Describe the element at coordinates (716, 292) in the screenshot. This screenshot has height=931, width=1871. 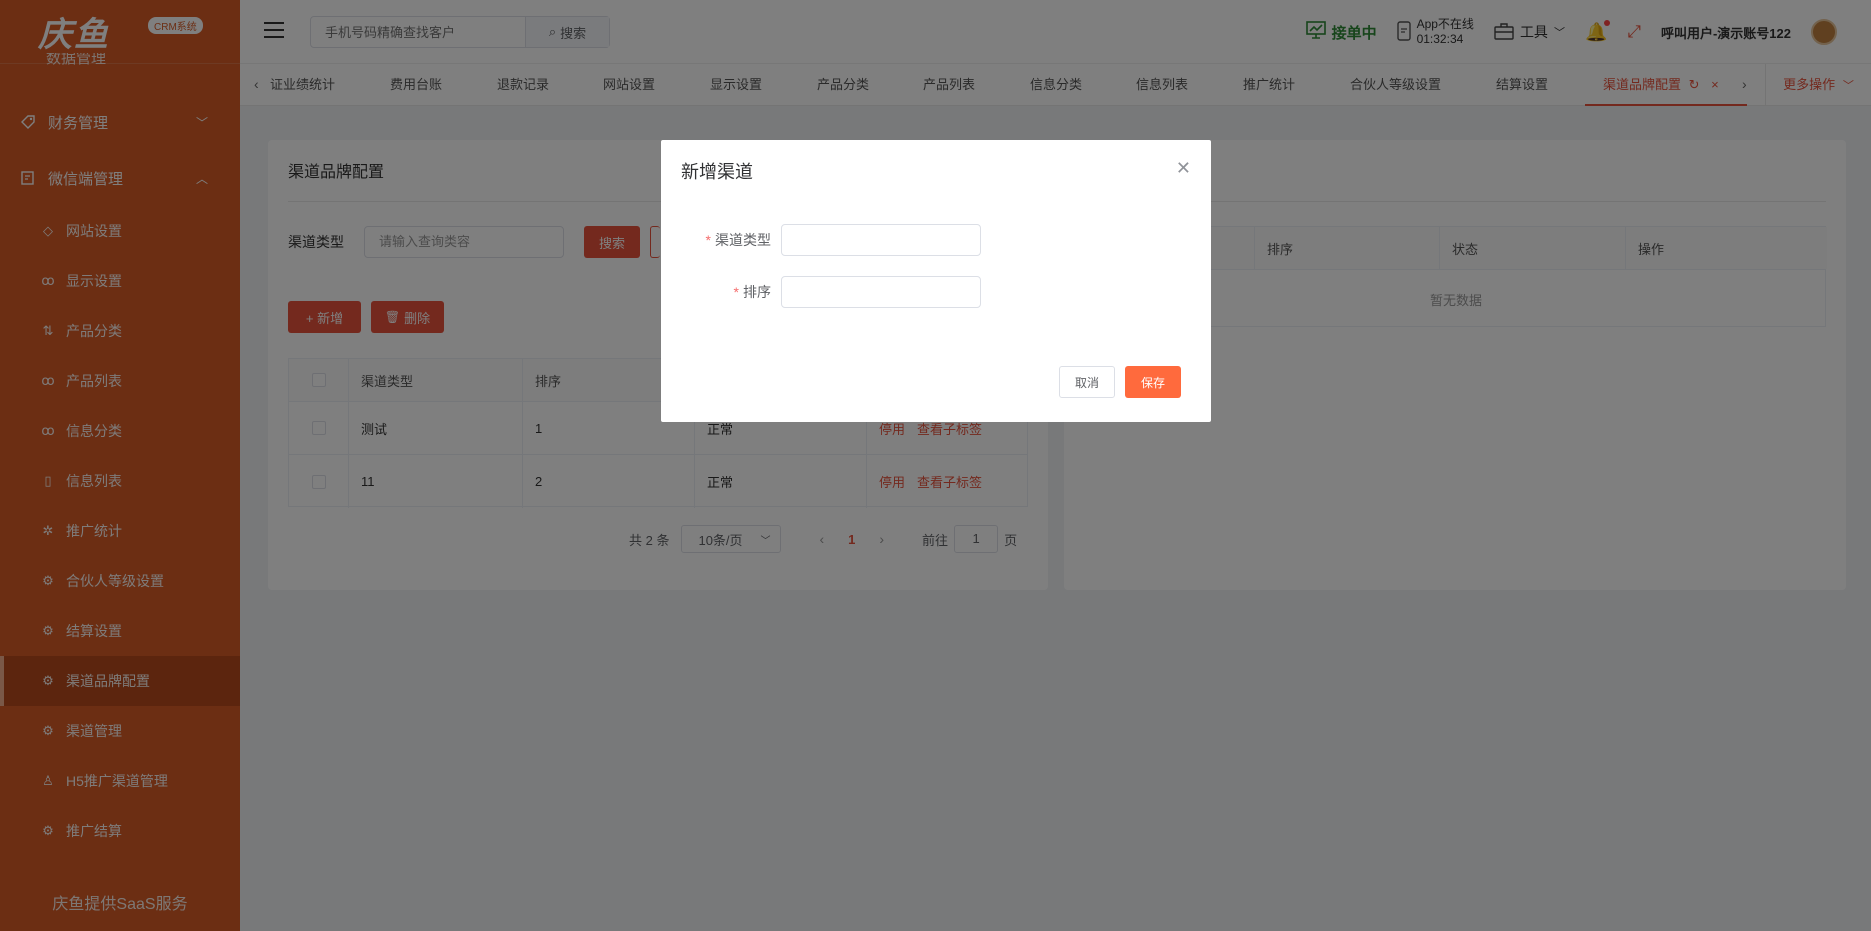
I see `order-label: * 排序` at that location.